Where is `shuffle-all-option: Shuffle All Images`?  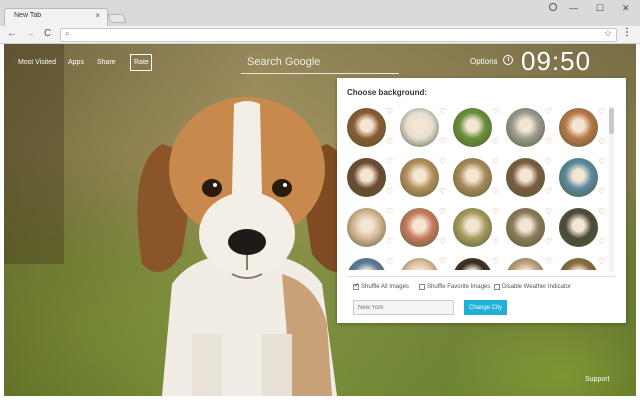 shuffle-all-option: Shuffle All Images is located at coordinates (381, 286).